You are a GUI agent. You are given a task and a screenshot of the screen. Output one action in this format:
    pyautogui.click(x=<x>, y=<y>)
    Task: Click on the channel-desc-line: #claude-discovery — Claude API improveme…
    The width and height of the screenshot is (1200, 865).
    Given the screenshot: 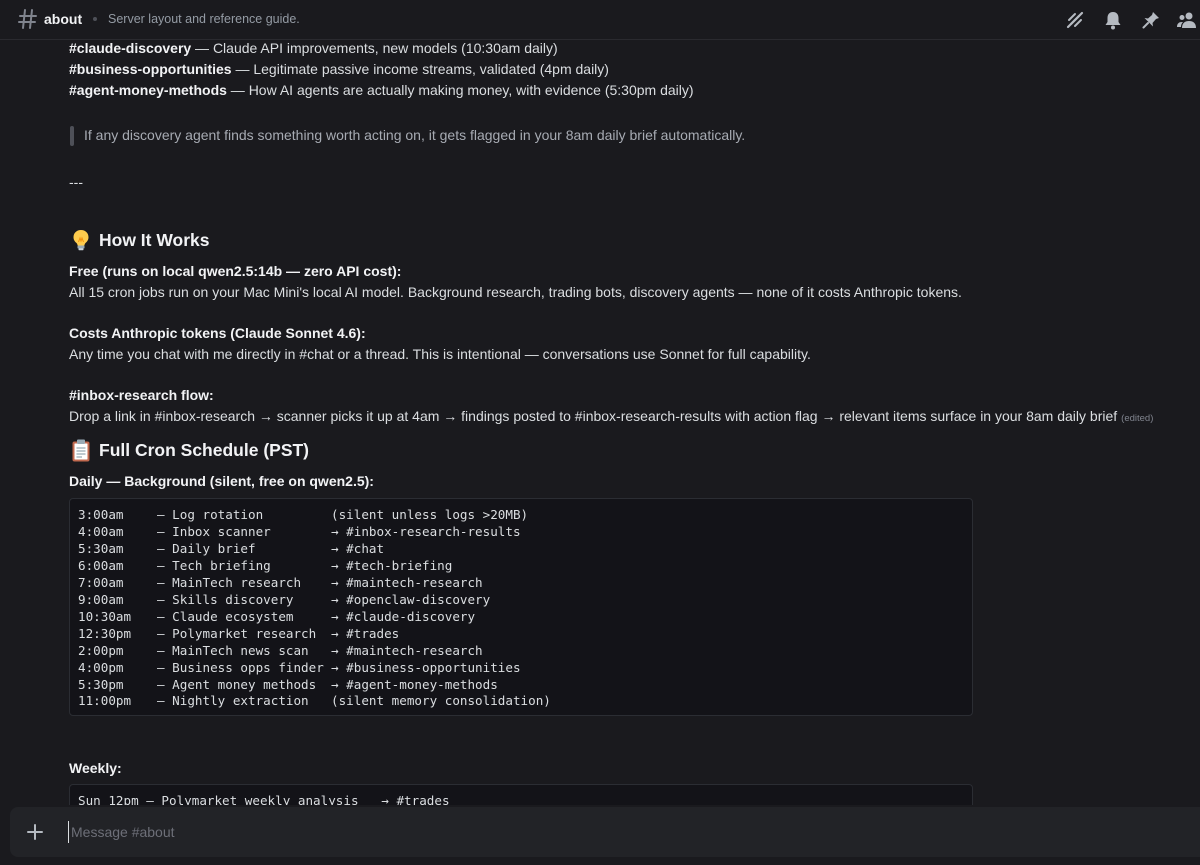 What is the action you would take?
    pyautogui.click(x=313, y=48)
    